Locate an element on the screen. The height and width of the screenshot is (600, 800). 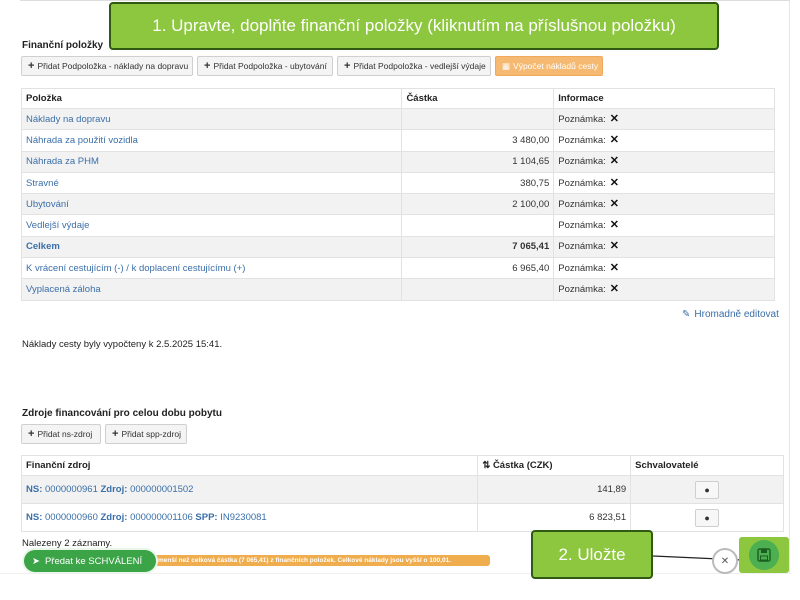
table-row: Náklady na dopravu Poznámka: ✕ is located at coordinates (397, 119).